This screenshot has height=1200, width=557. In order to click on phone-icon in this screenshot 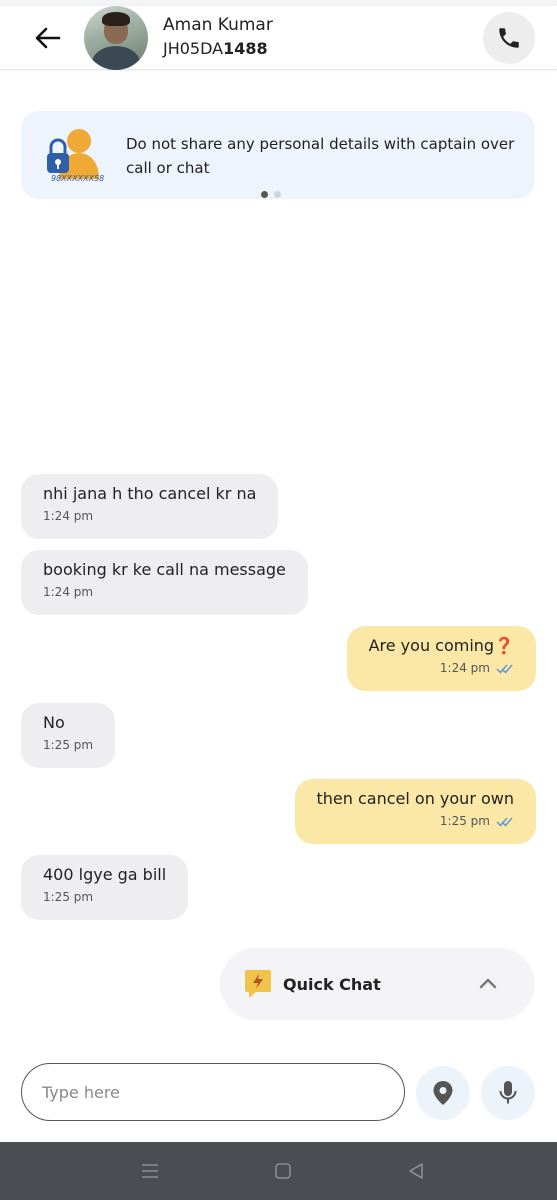, I will do `click(509, 38)`.